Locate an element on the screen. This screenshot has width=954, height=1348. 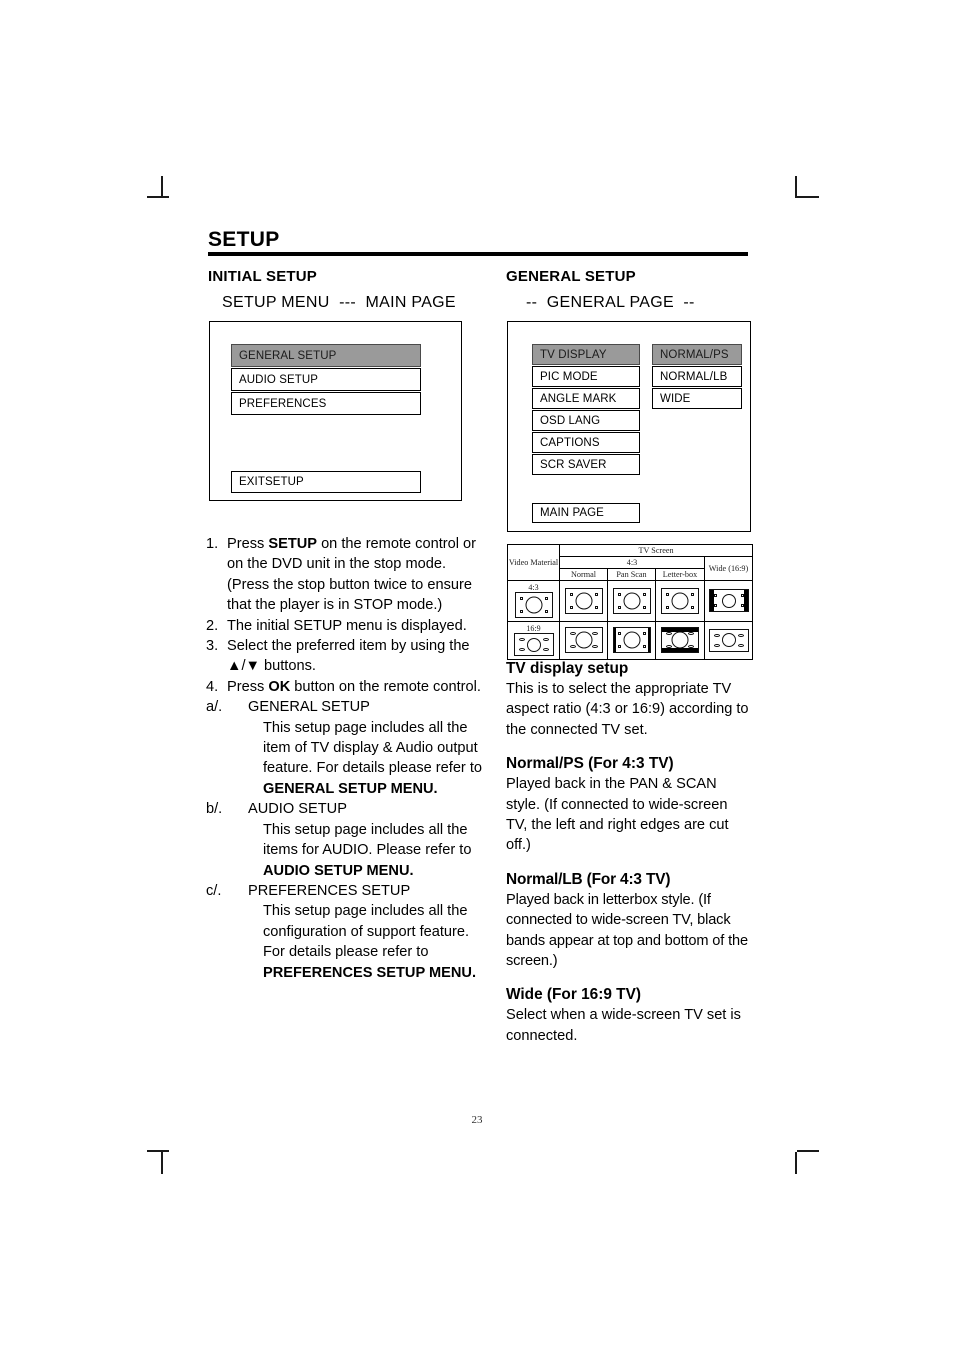
side-band is located at coordinates (745, 600).